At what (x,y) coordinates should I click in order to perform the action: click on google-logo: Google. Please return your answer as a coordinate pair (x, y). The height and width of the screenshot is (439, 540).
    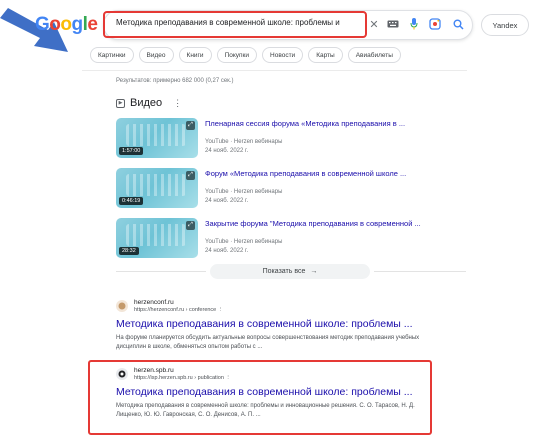
    Looking at the image, I should click on (66, 25).